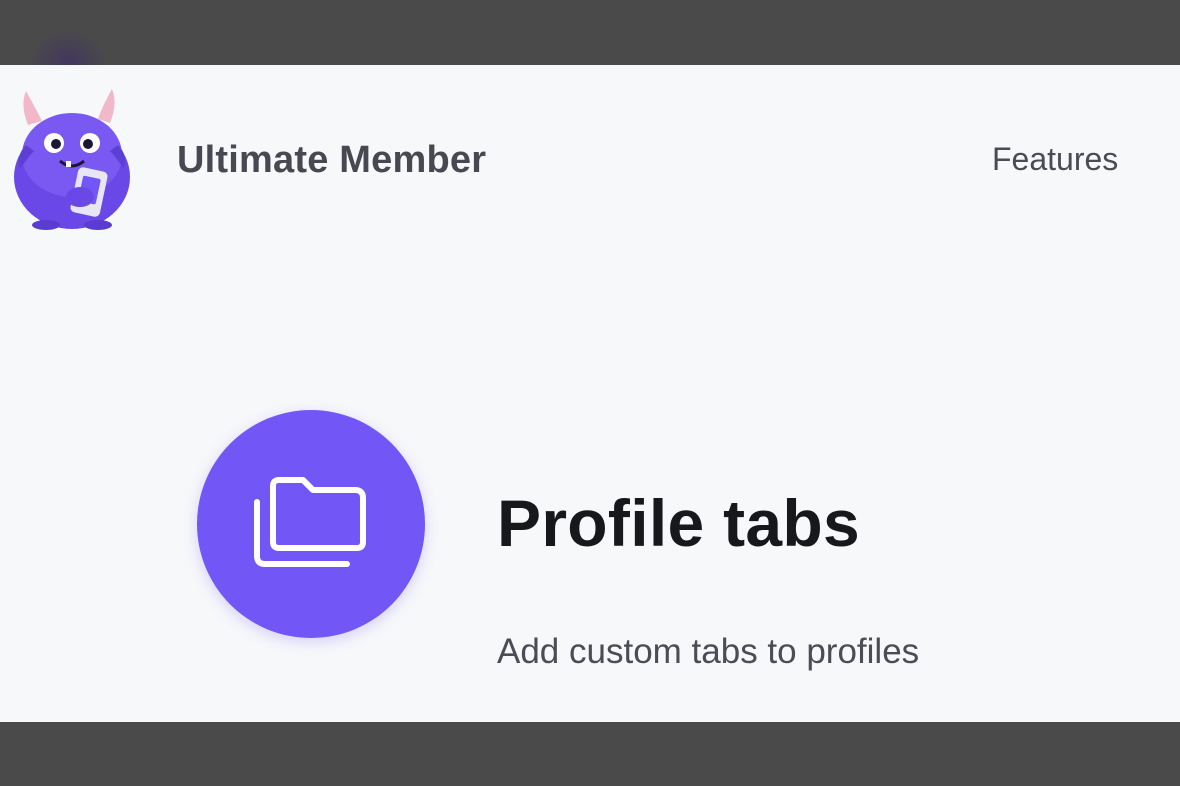  I want to click on folders-icon, so click(310, 522).